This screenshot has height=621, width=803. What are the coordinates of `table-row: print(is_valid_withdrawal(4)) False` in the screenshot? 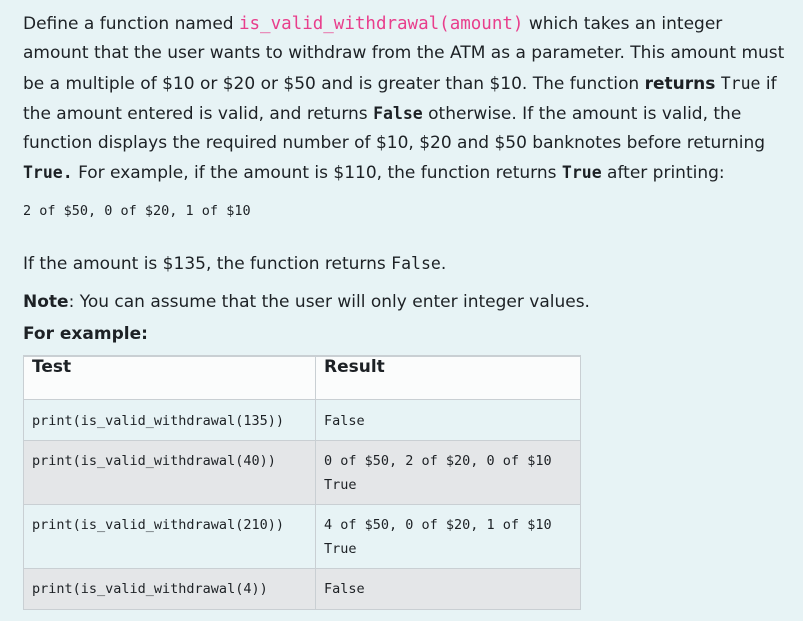 It's located at (302, 589).